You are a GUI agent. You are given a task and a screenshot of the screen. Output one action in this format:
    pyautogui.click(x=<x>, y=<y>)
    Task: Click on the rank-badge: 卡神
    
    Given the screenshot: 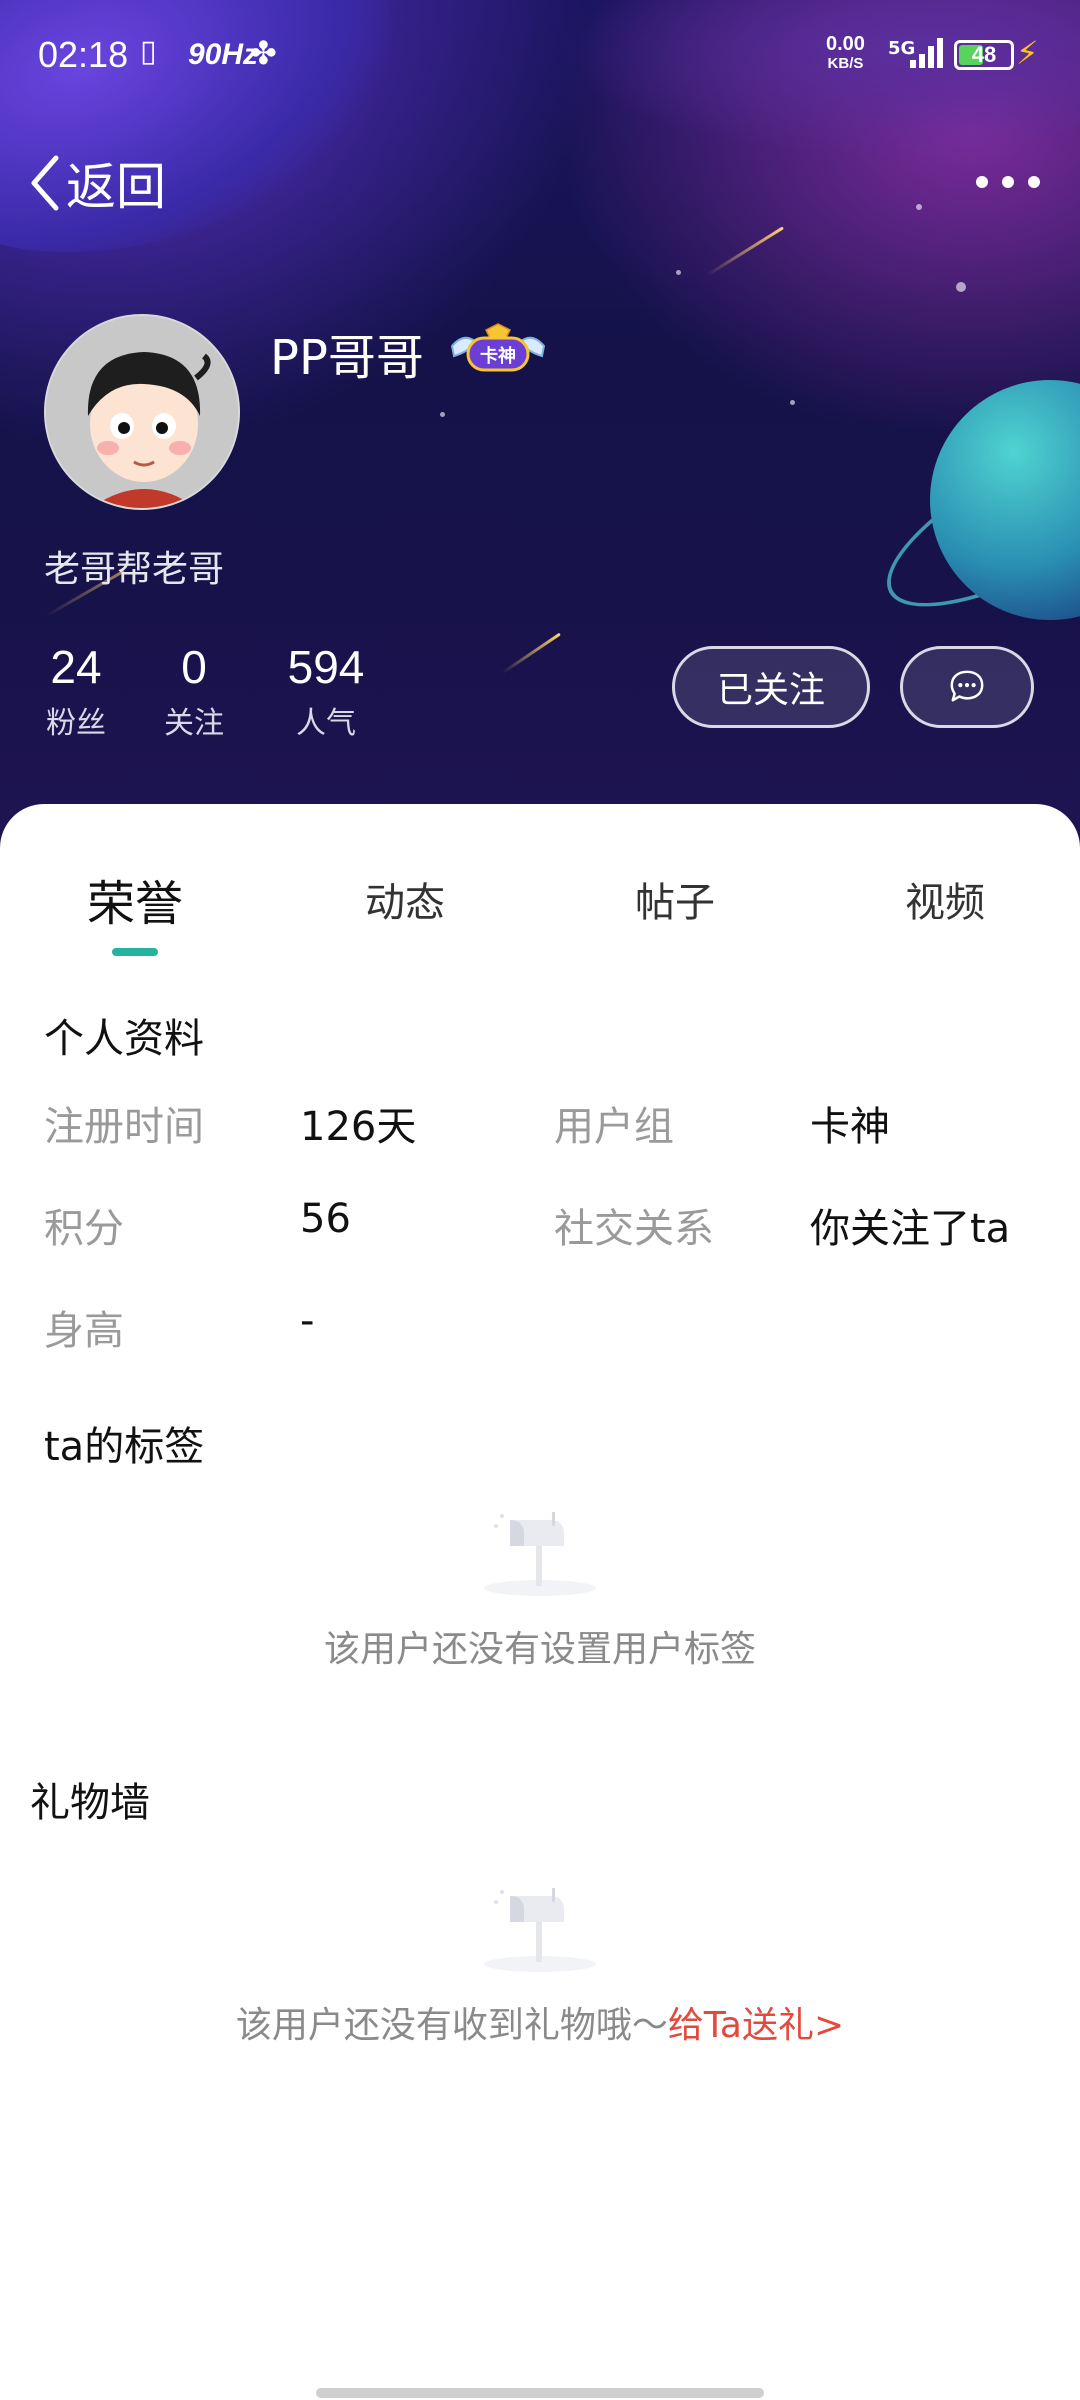 What is the action you would take?
    pyautogui.click(x=498, y=350)
    